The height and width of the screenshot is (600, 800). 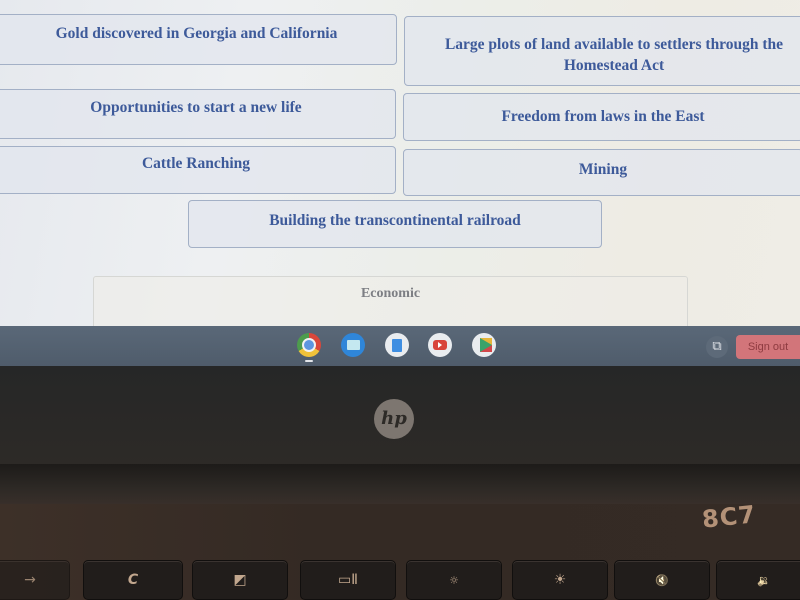 What do you see at coordinates (729, 517) in the screenshot?
I see `sticker-label: 8C7` at bounding box center [729, 517].